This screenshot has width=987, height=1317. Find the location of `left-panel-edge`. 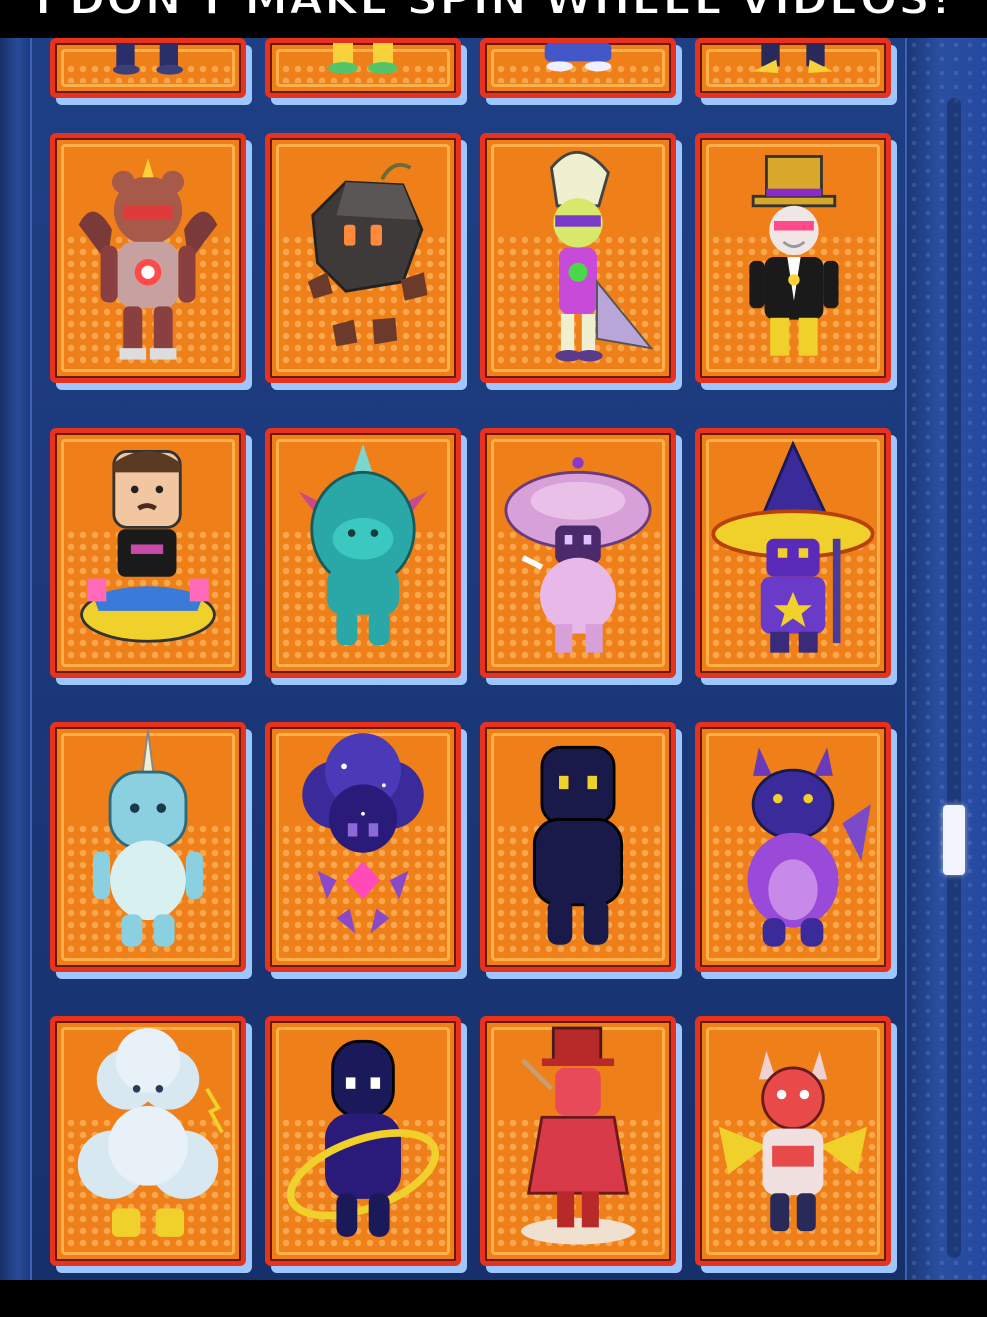

left-panel-edge is located at coordinates (16, 659).